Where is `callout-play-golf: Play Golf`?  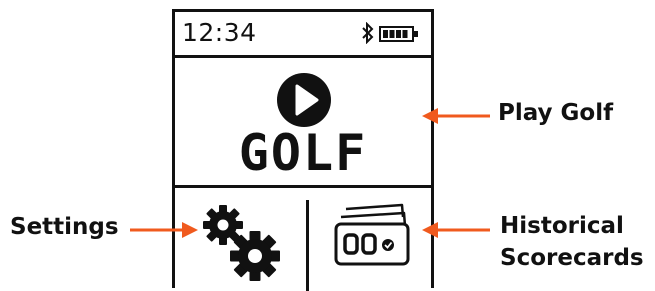 callout-play-golf: Play Golf is located at coordinates (556, 113).